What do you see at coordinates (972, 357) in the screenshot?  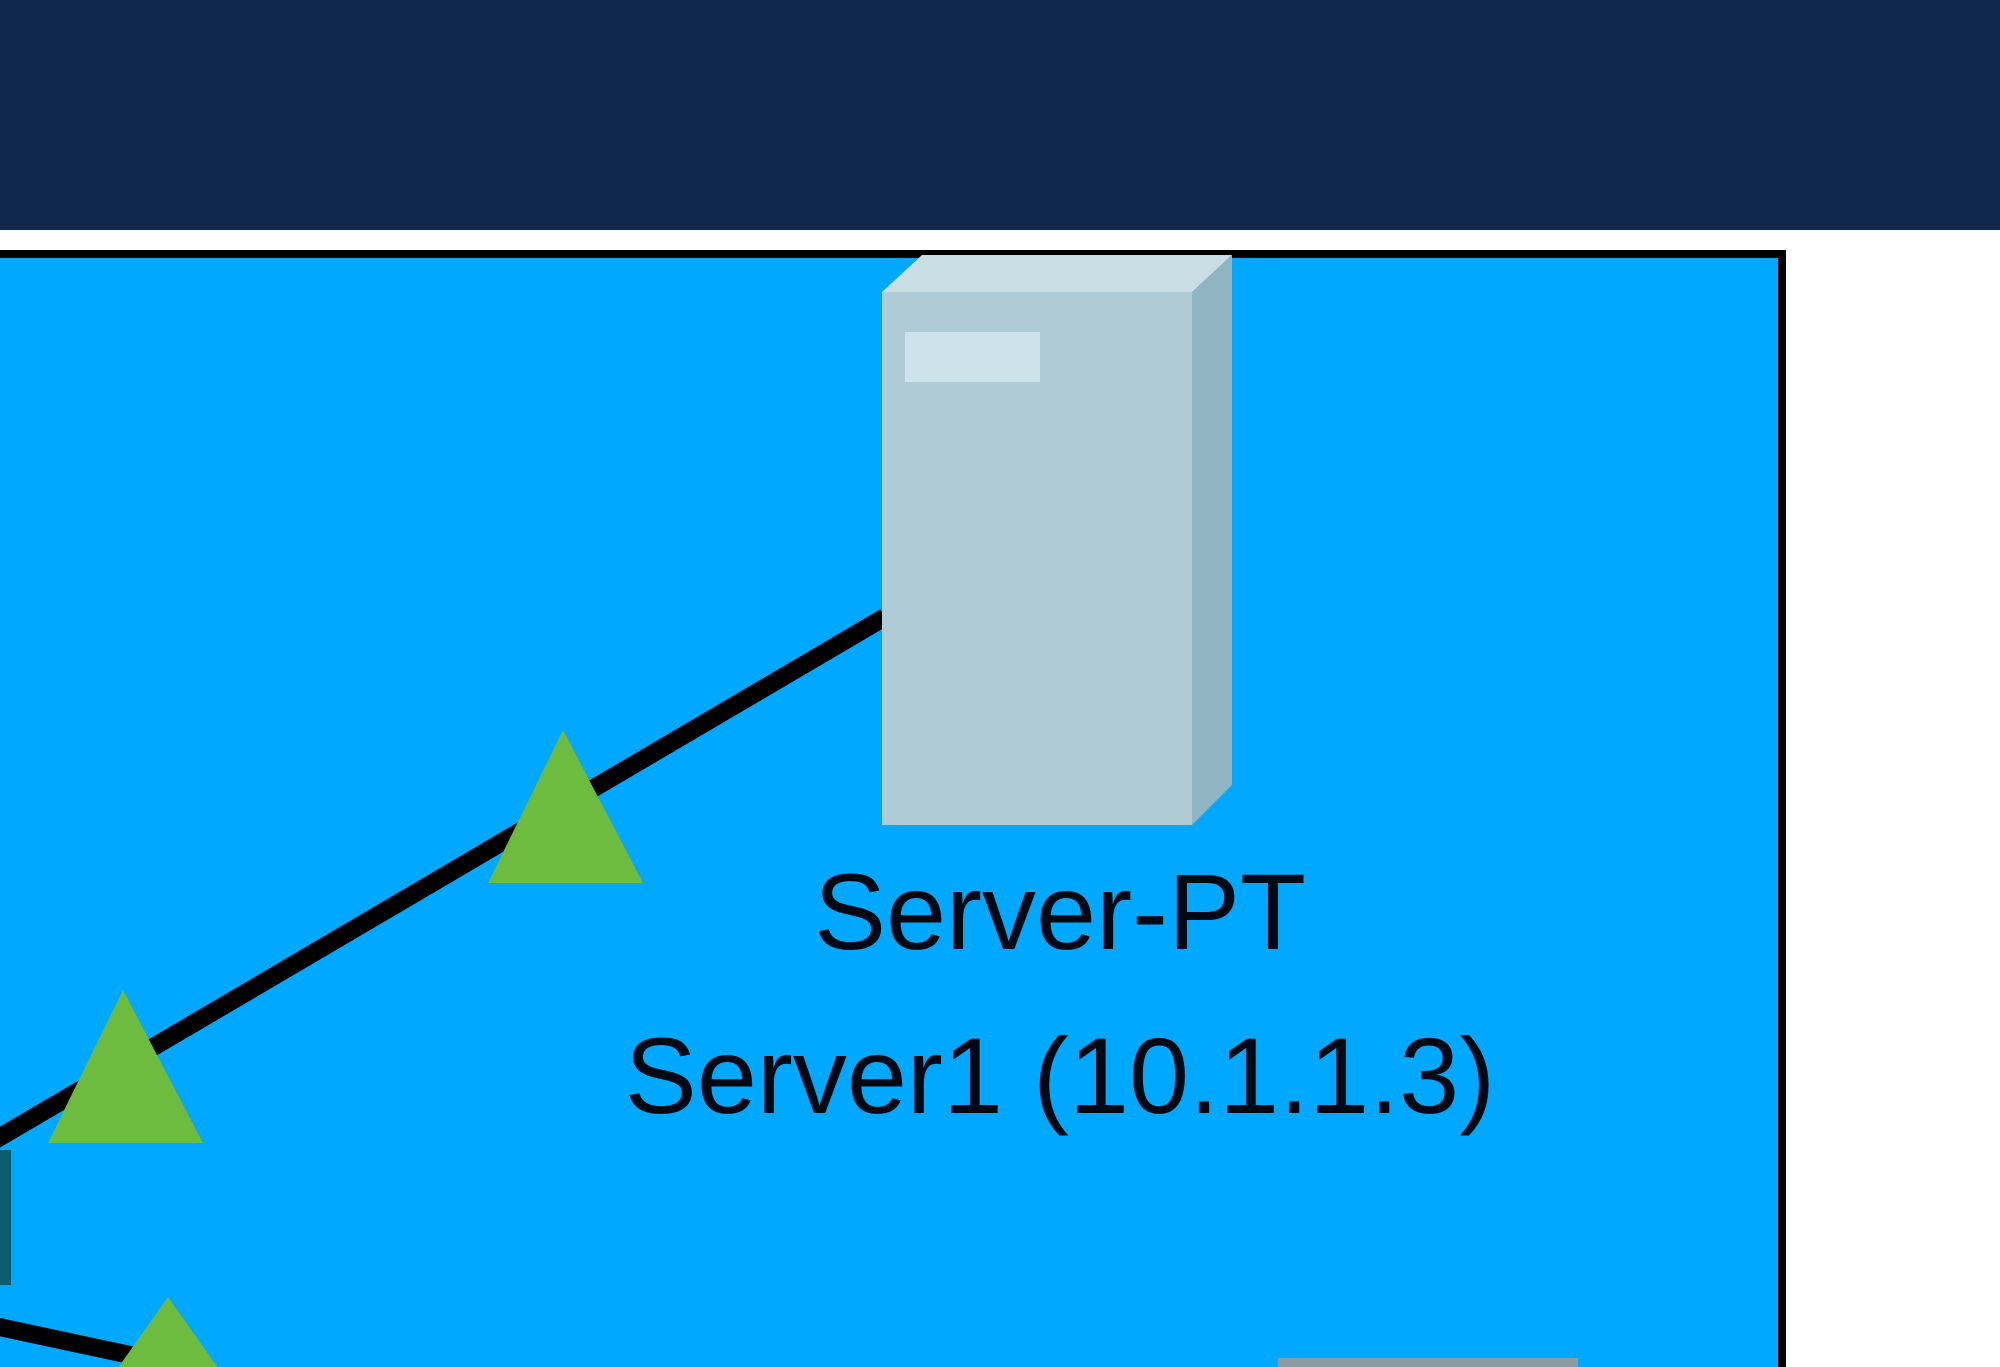 I see `server-drive-bay` at bounding box center [972, 357].